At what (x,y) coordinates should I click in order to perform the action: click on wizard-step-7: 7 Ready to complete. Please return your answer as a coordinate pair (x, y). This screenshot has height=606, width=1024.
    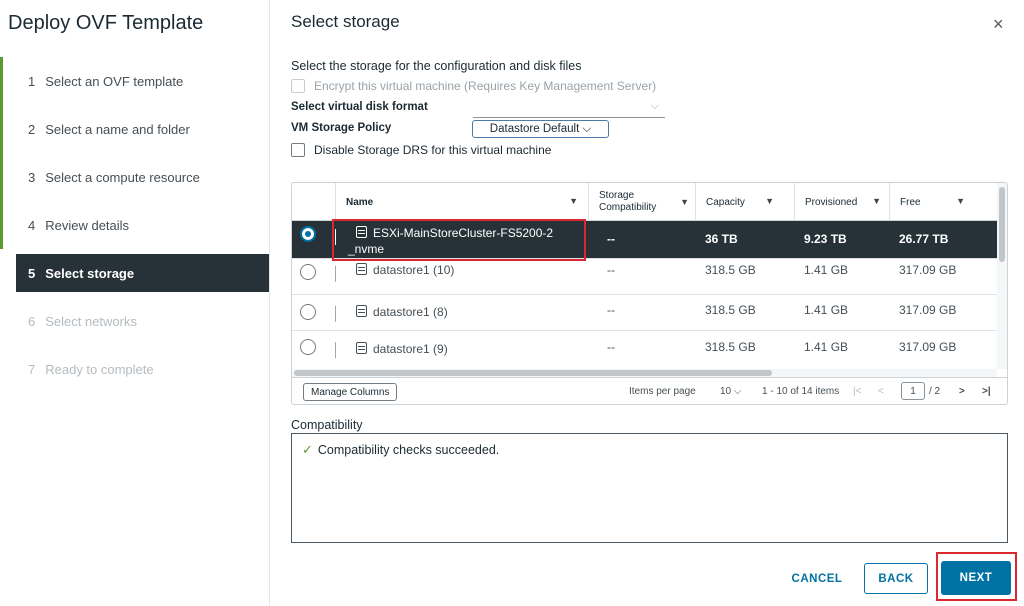
    Looking at the image, I should click on (91, 369).